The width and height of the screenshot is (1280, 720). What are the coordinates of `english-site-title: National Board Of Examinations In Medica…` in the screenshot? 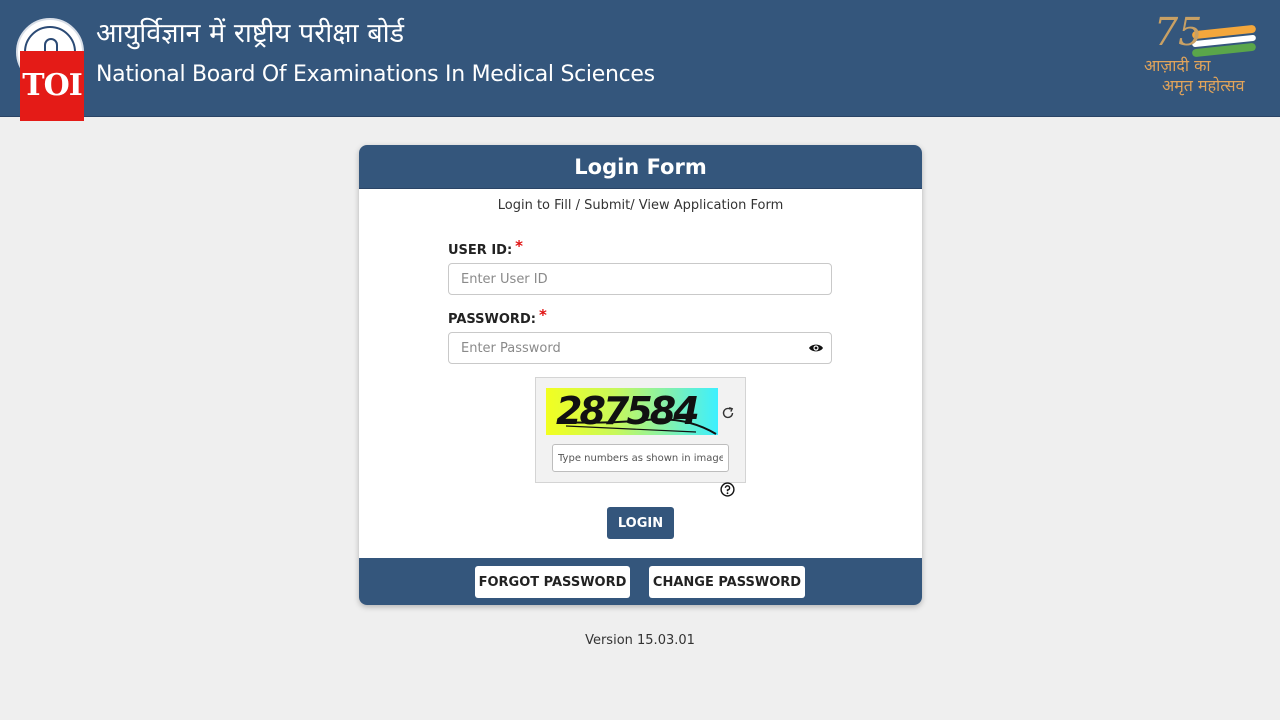 It's located at (375, 74).